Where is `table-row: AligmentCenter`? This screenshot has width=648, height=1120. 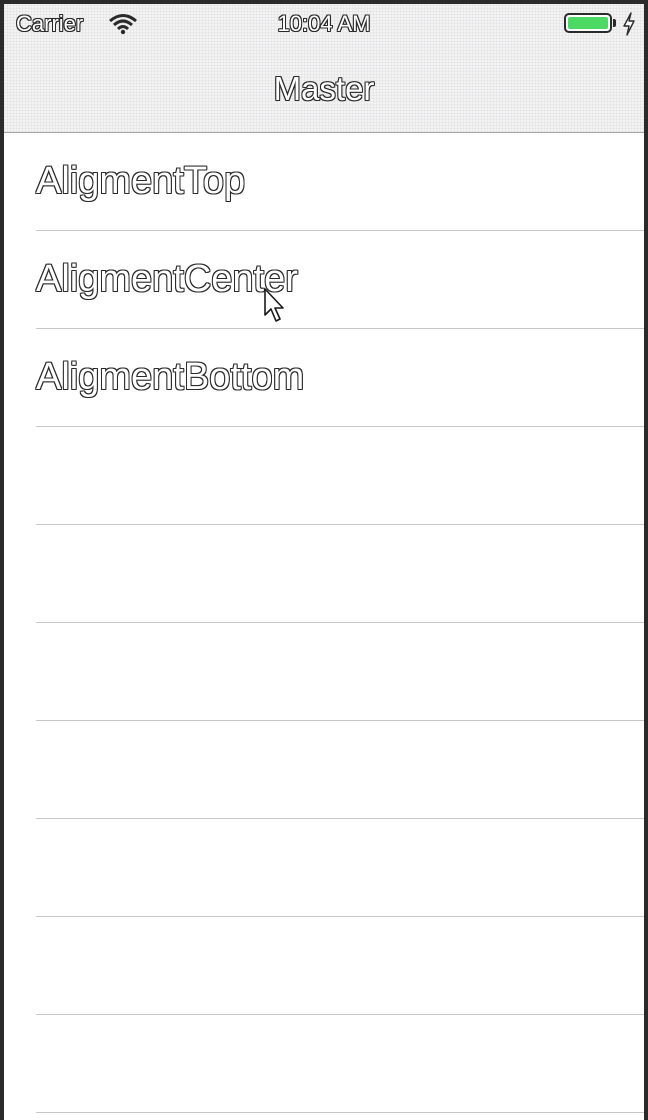
table-row: AligmentCenter is located at coordinates (340, 280).